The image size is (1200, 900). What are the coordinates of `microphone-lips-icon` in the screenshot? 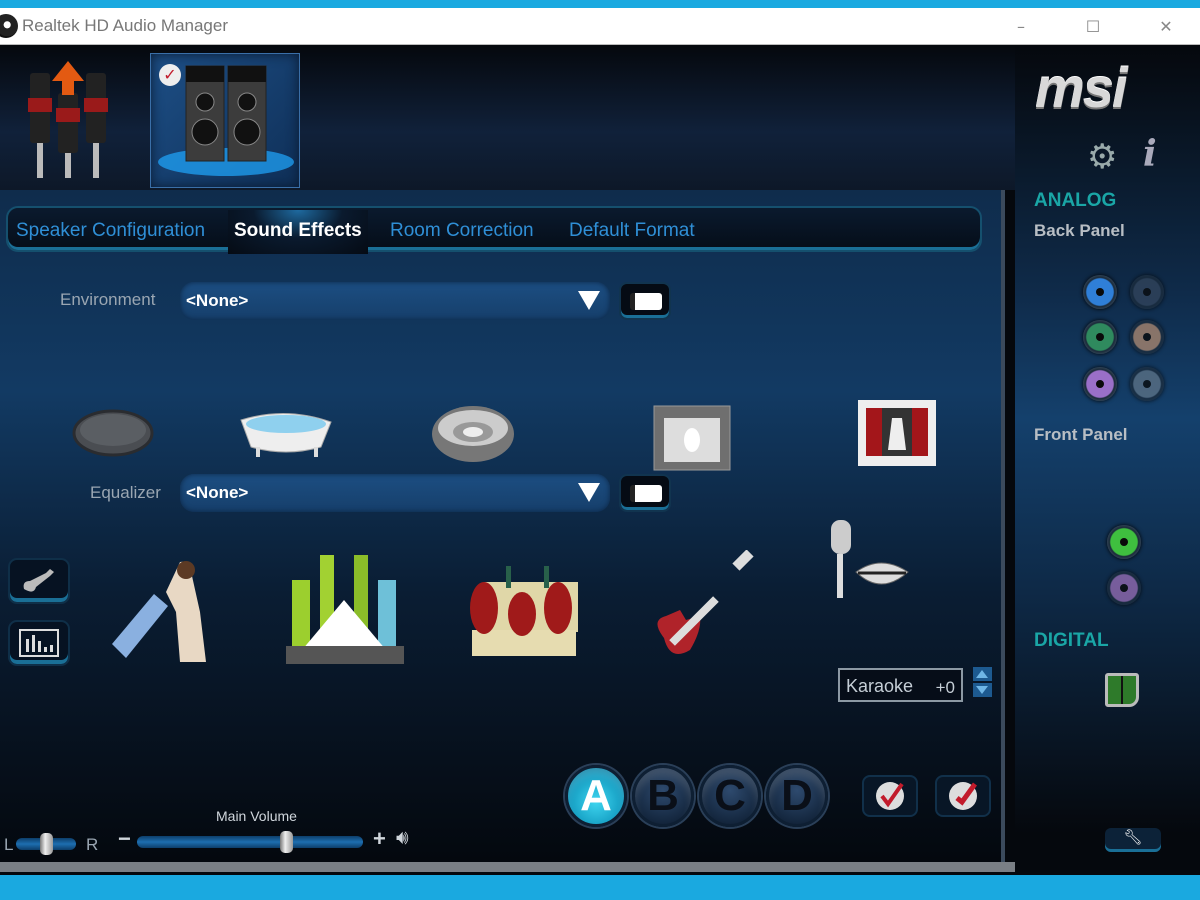 It's located at (870, 559).